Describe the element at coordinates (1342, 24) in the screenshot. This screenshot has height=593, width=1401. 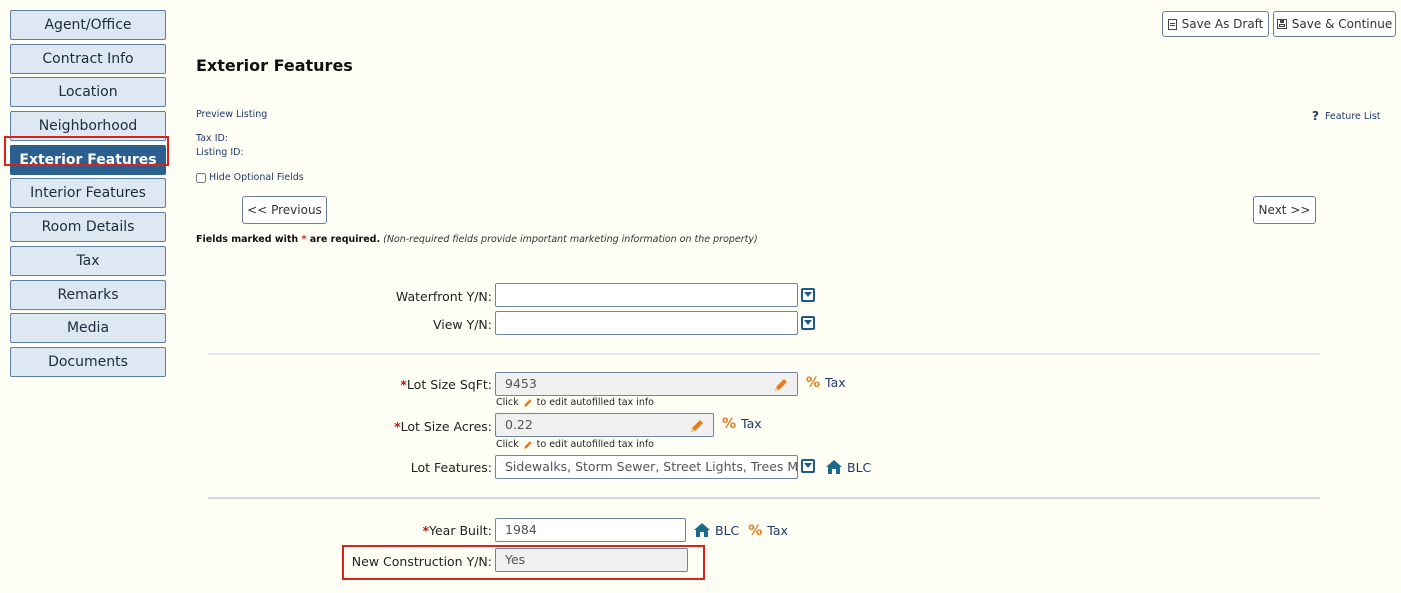
I see `save-continue-label: Save & Continue` at that location.